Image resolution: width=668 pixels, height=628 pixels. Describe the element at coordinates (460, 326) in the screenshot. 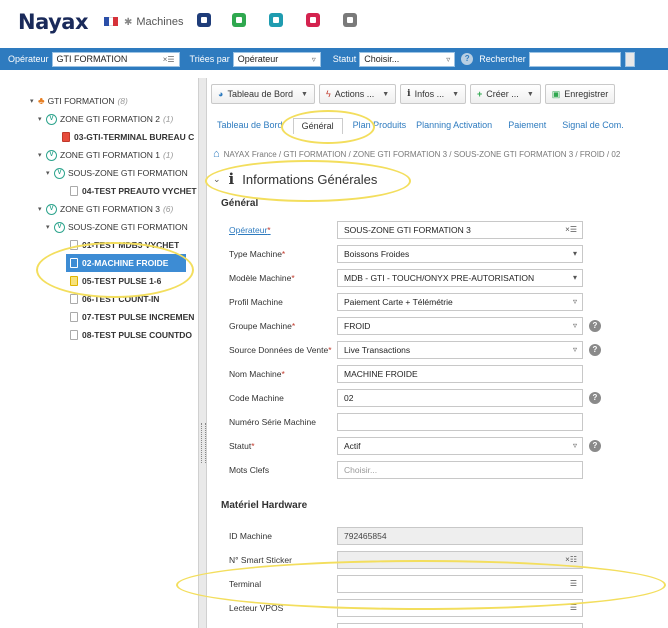

I see `machine-group-select: FROID ▿` at that location.